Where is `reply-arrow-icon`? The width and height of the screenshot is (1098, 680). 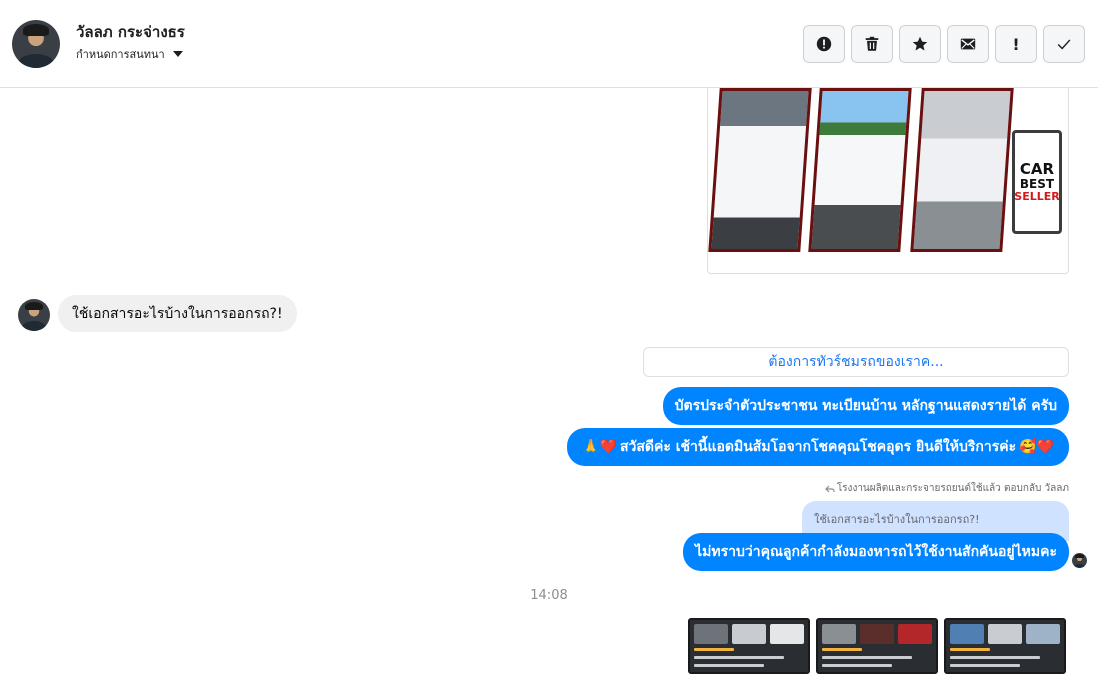 reply-arrow-icon is located at coordinates (829, 488).